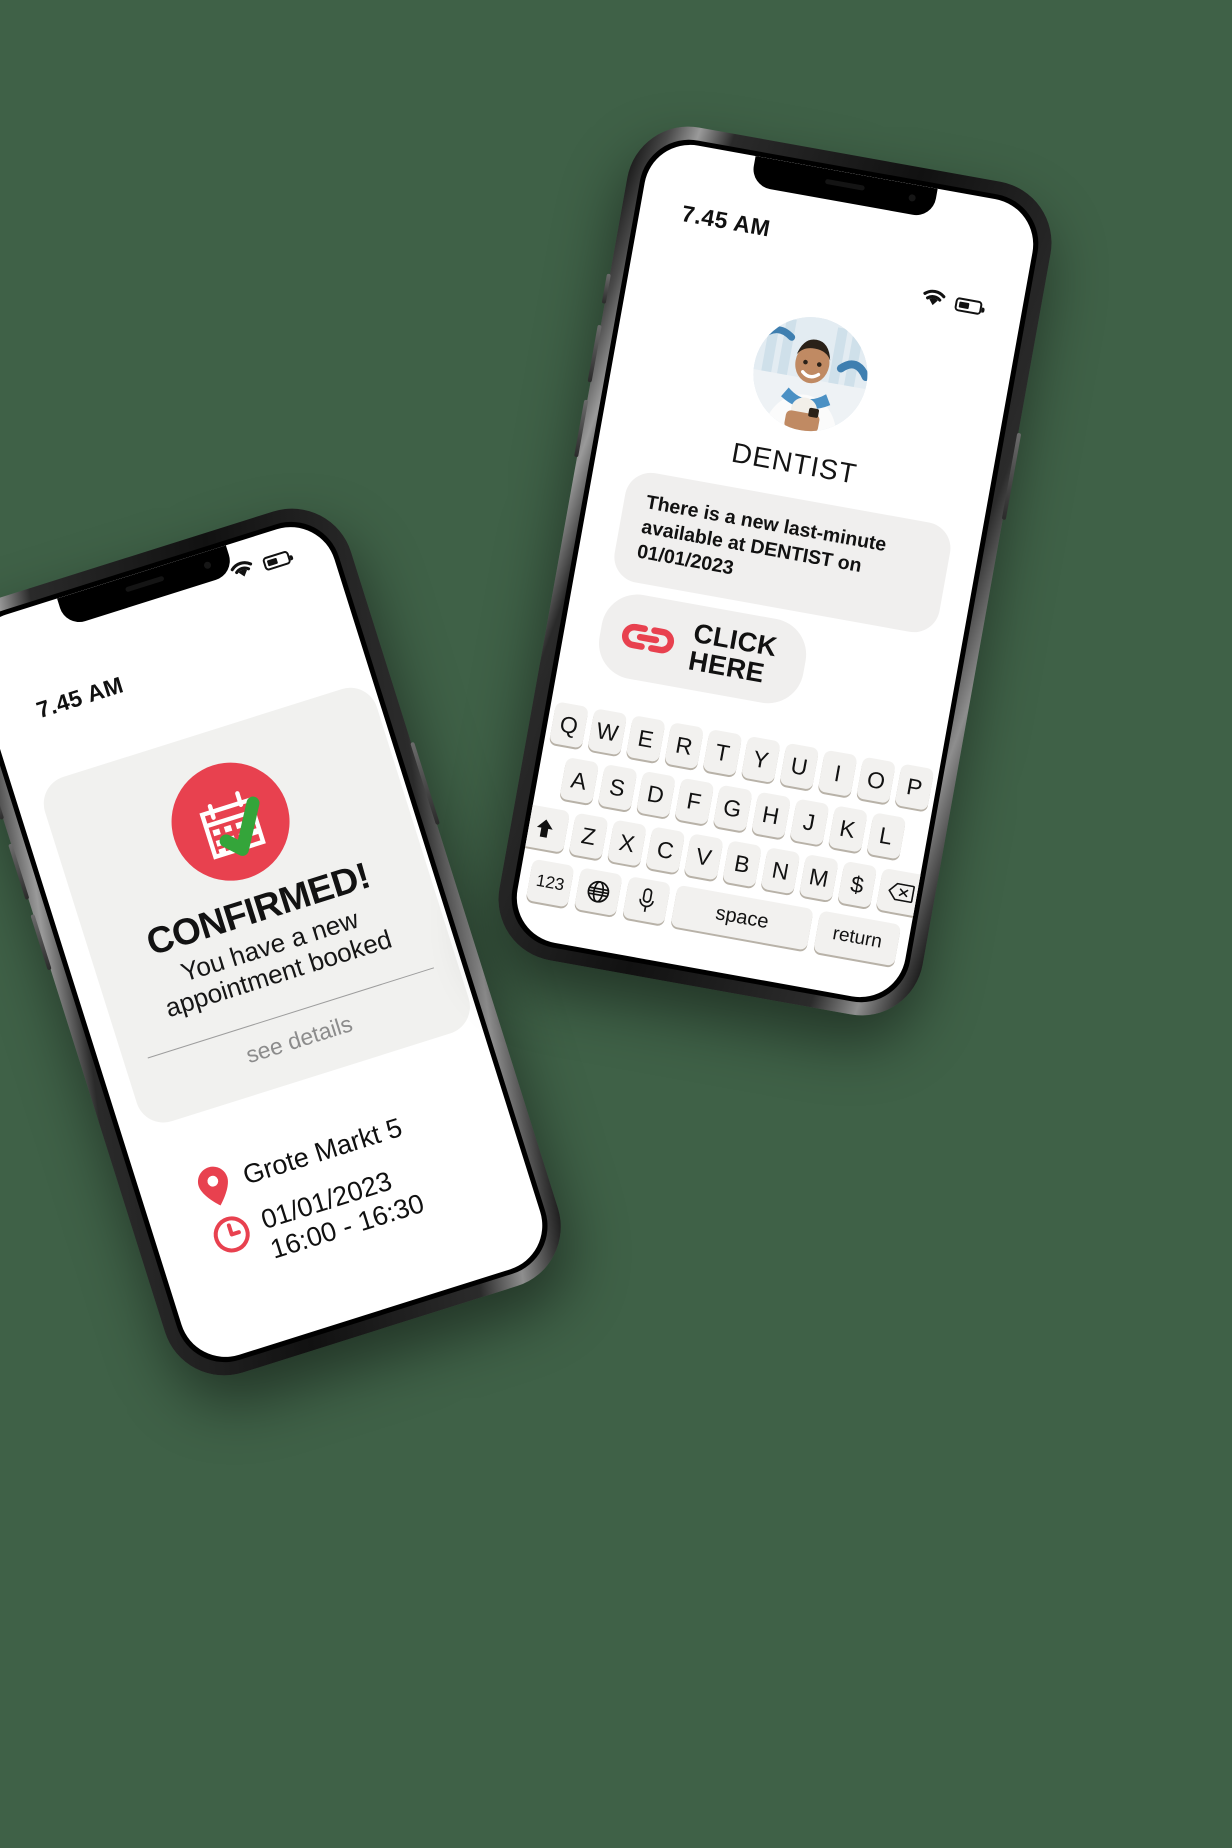  I want to click on key-x: X, so click(627, 843).